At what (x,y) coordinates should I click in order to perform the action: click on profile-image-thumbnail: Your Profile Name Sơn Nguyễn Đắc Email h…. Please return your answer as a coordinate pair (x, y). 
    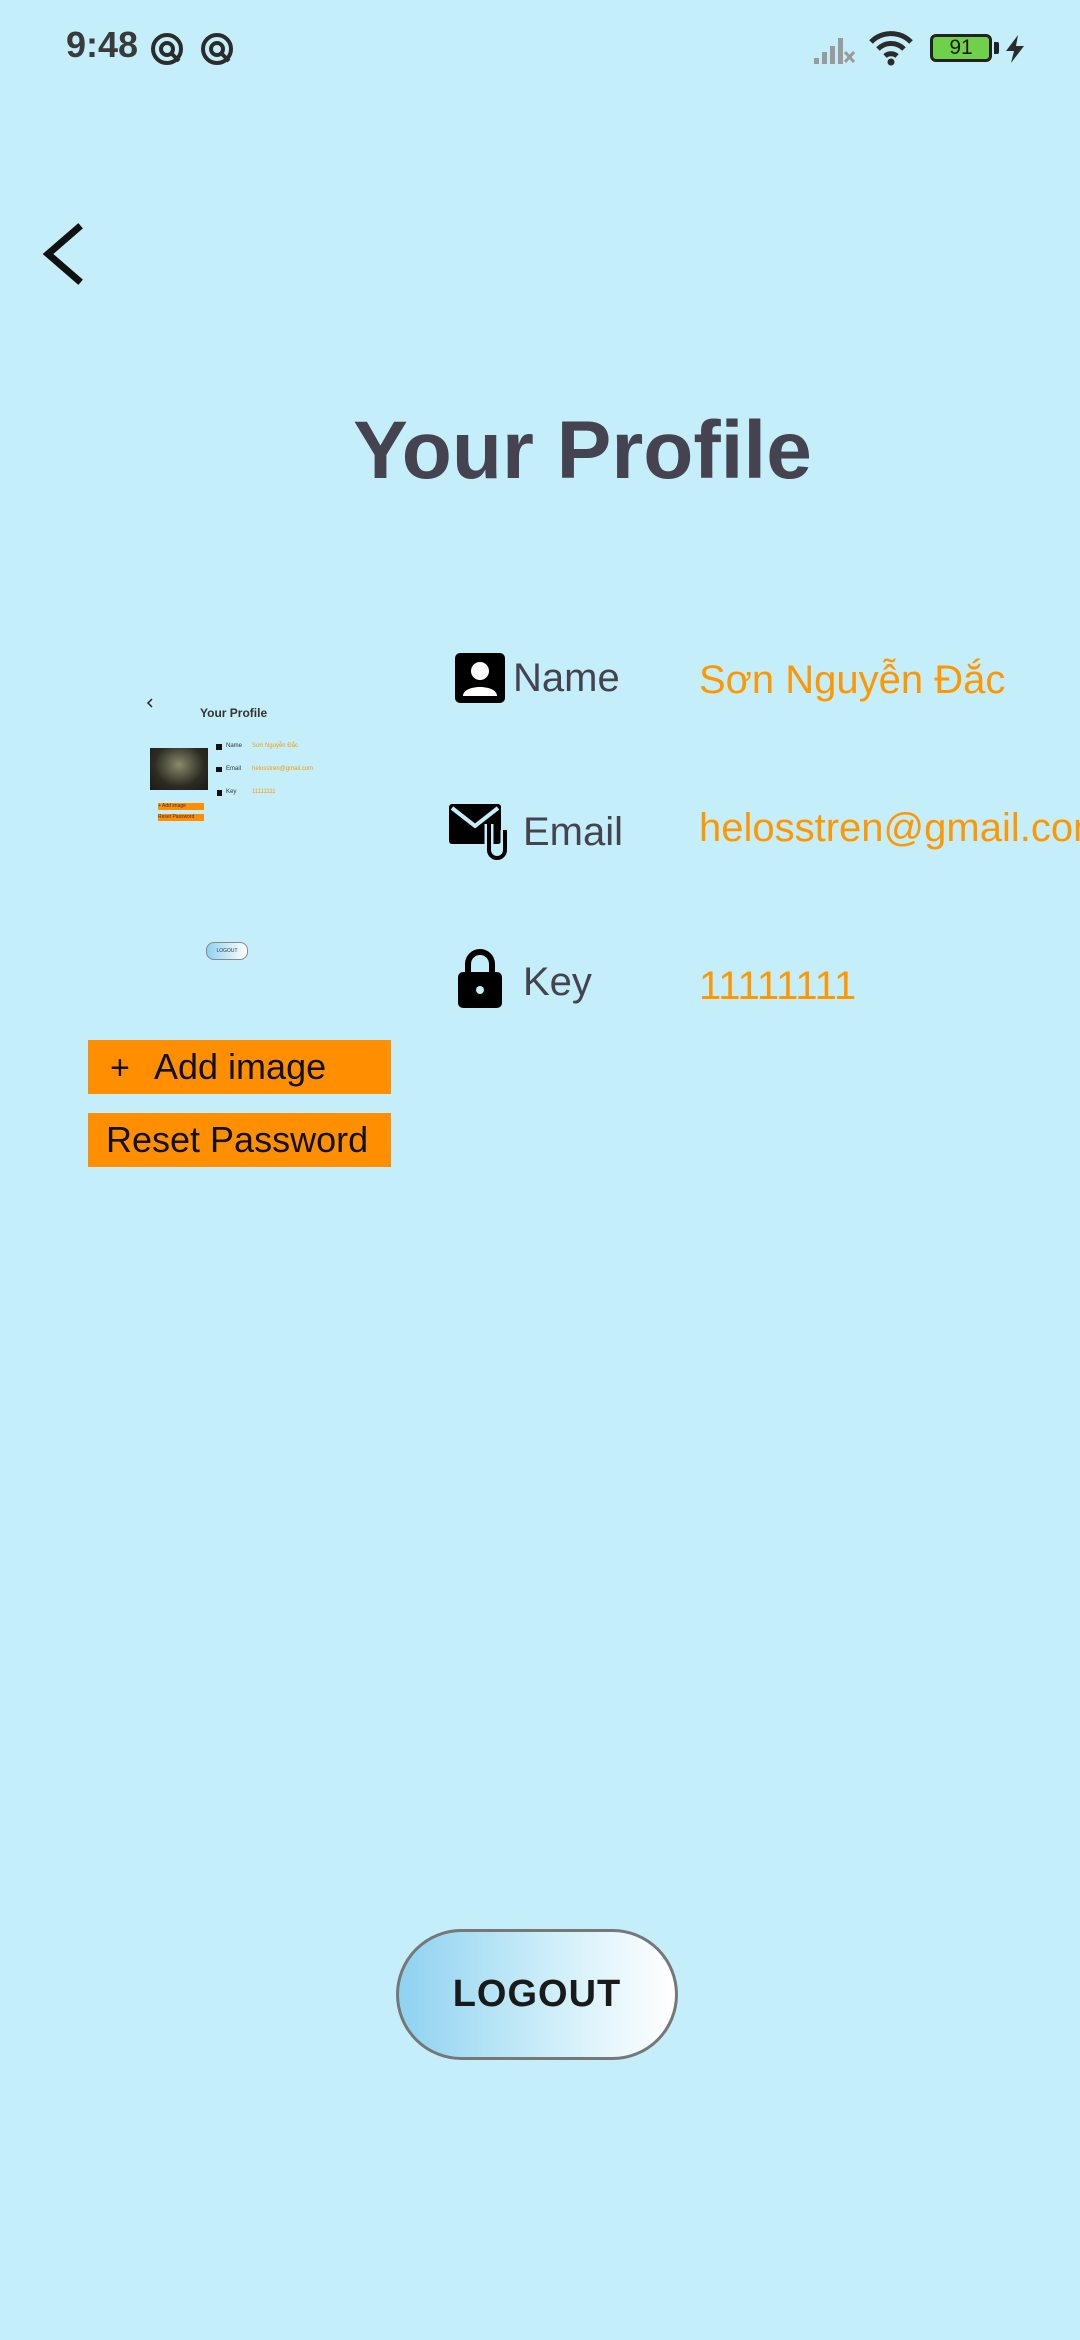
    Looking at the image, I should click on (230, 800).